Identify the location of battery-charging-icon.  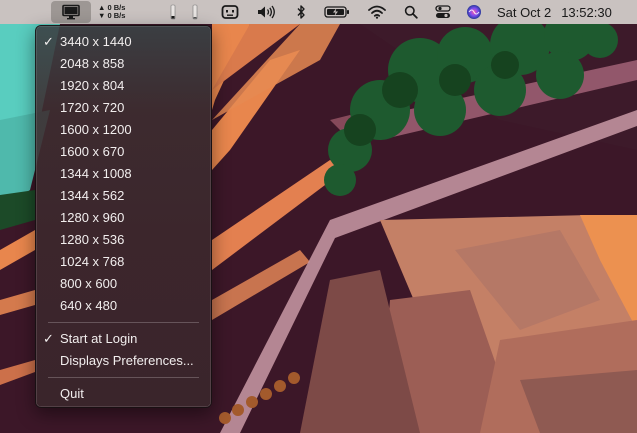
(337, 12).